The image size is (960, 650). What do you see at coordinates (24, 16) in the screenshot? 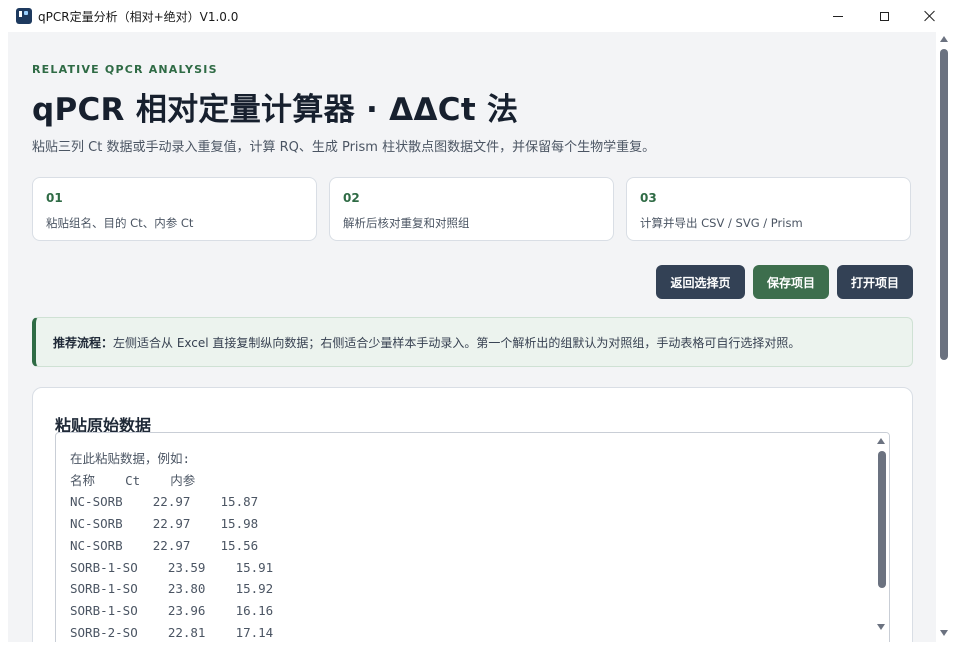
I see `app-icon` at bounding box center [24, 16].